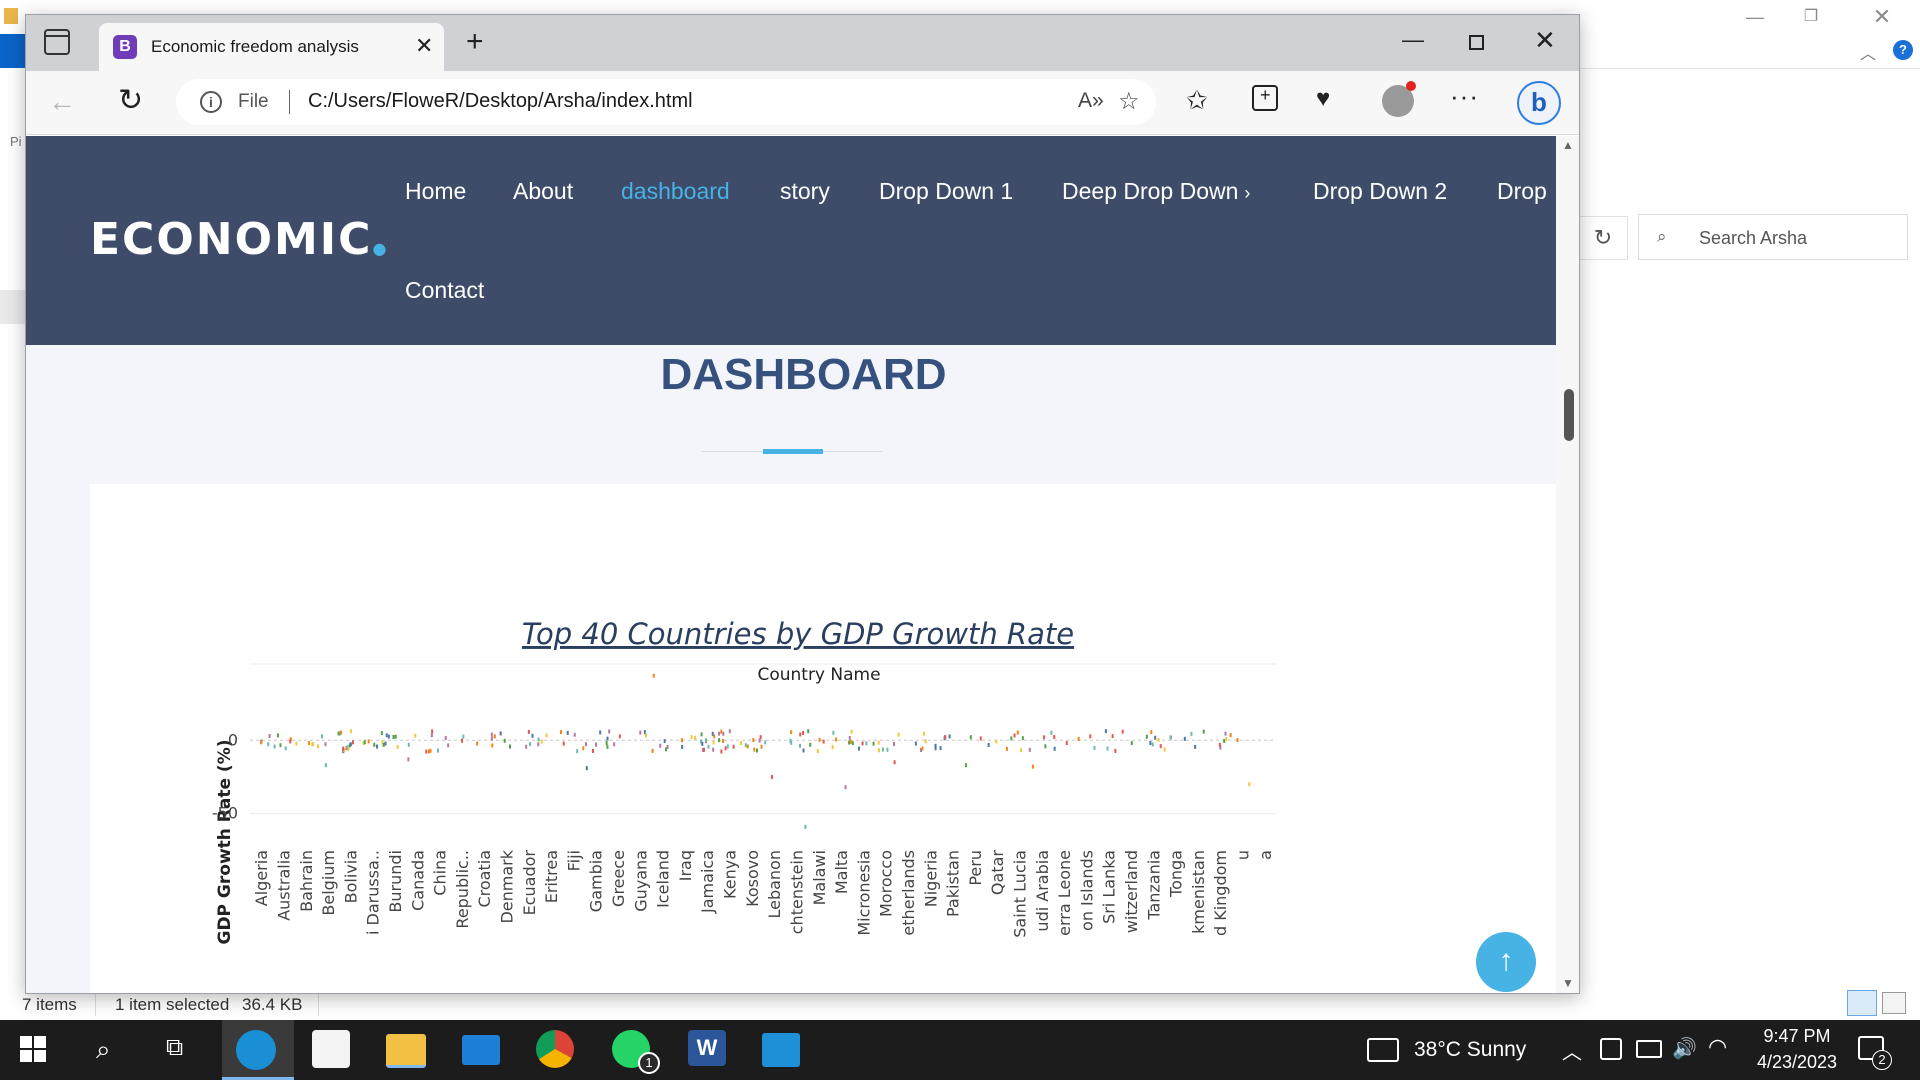  Describe the element at coordinates (1568, 983) in the screenshot. I see `scroll-down-arrow-icon: ▼` at that location.